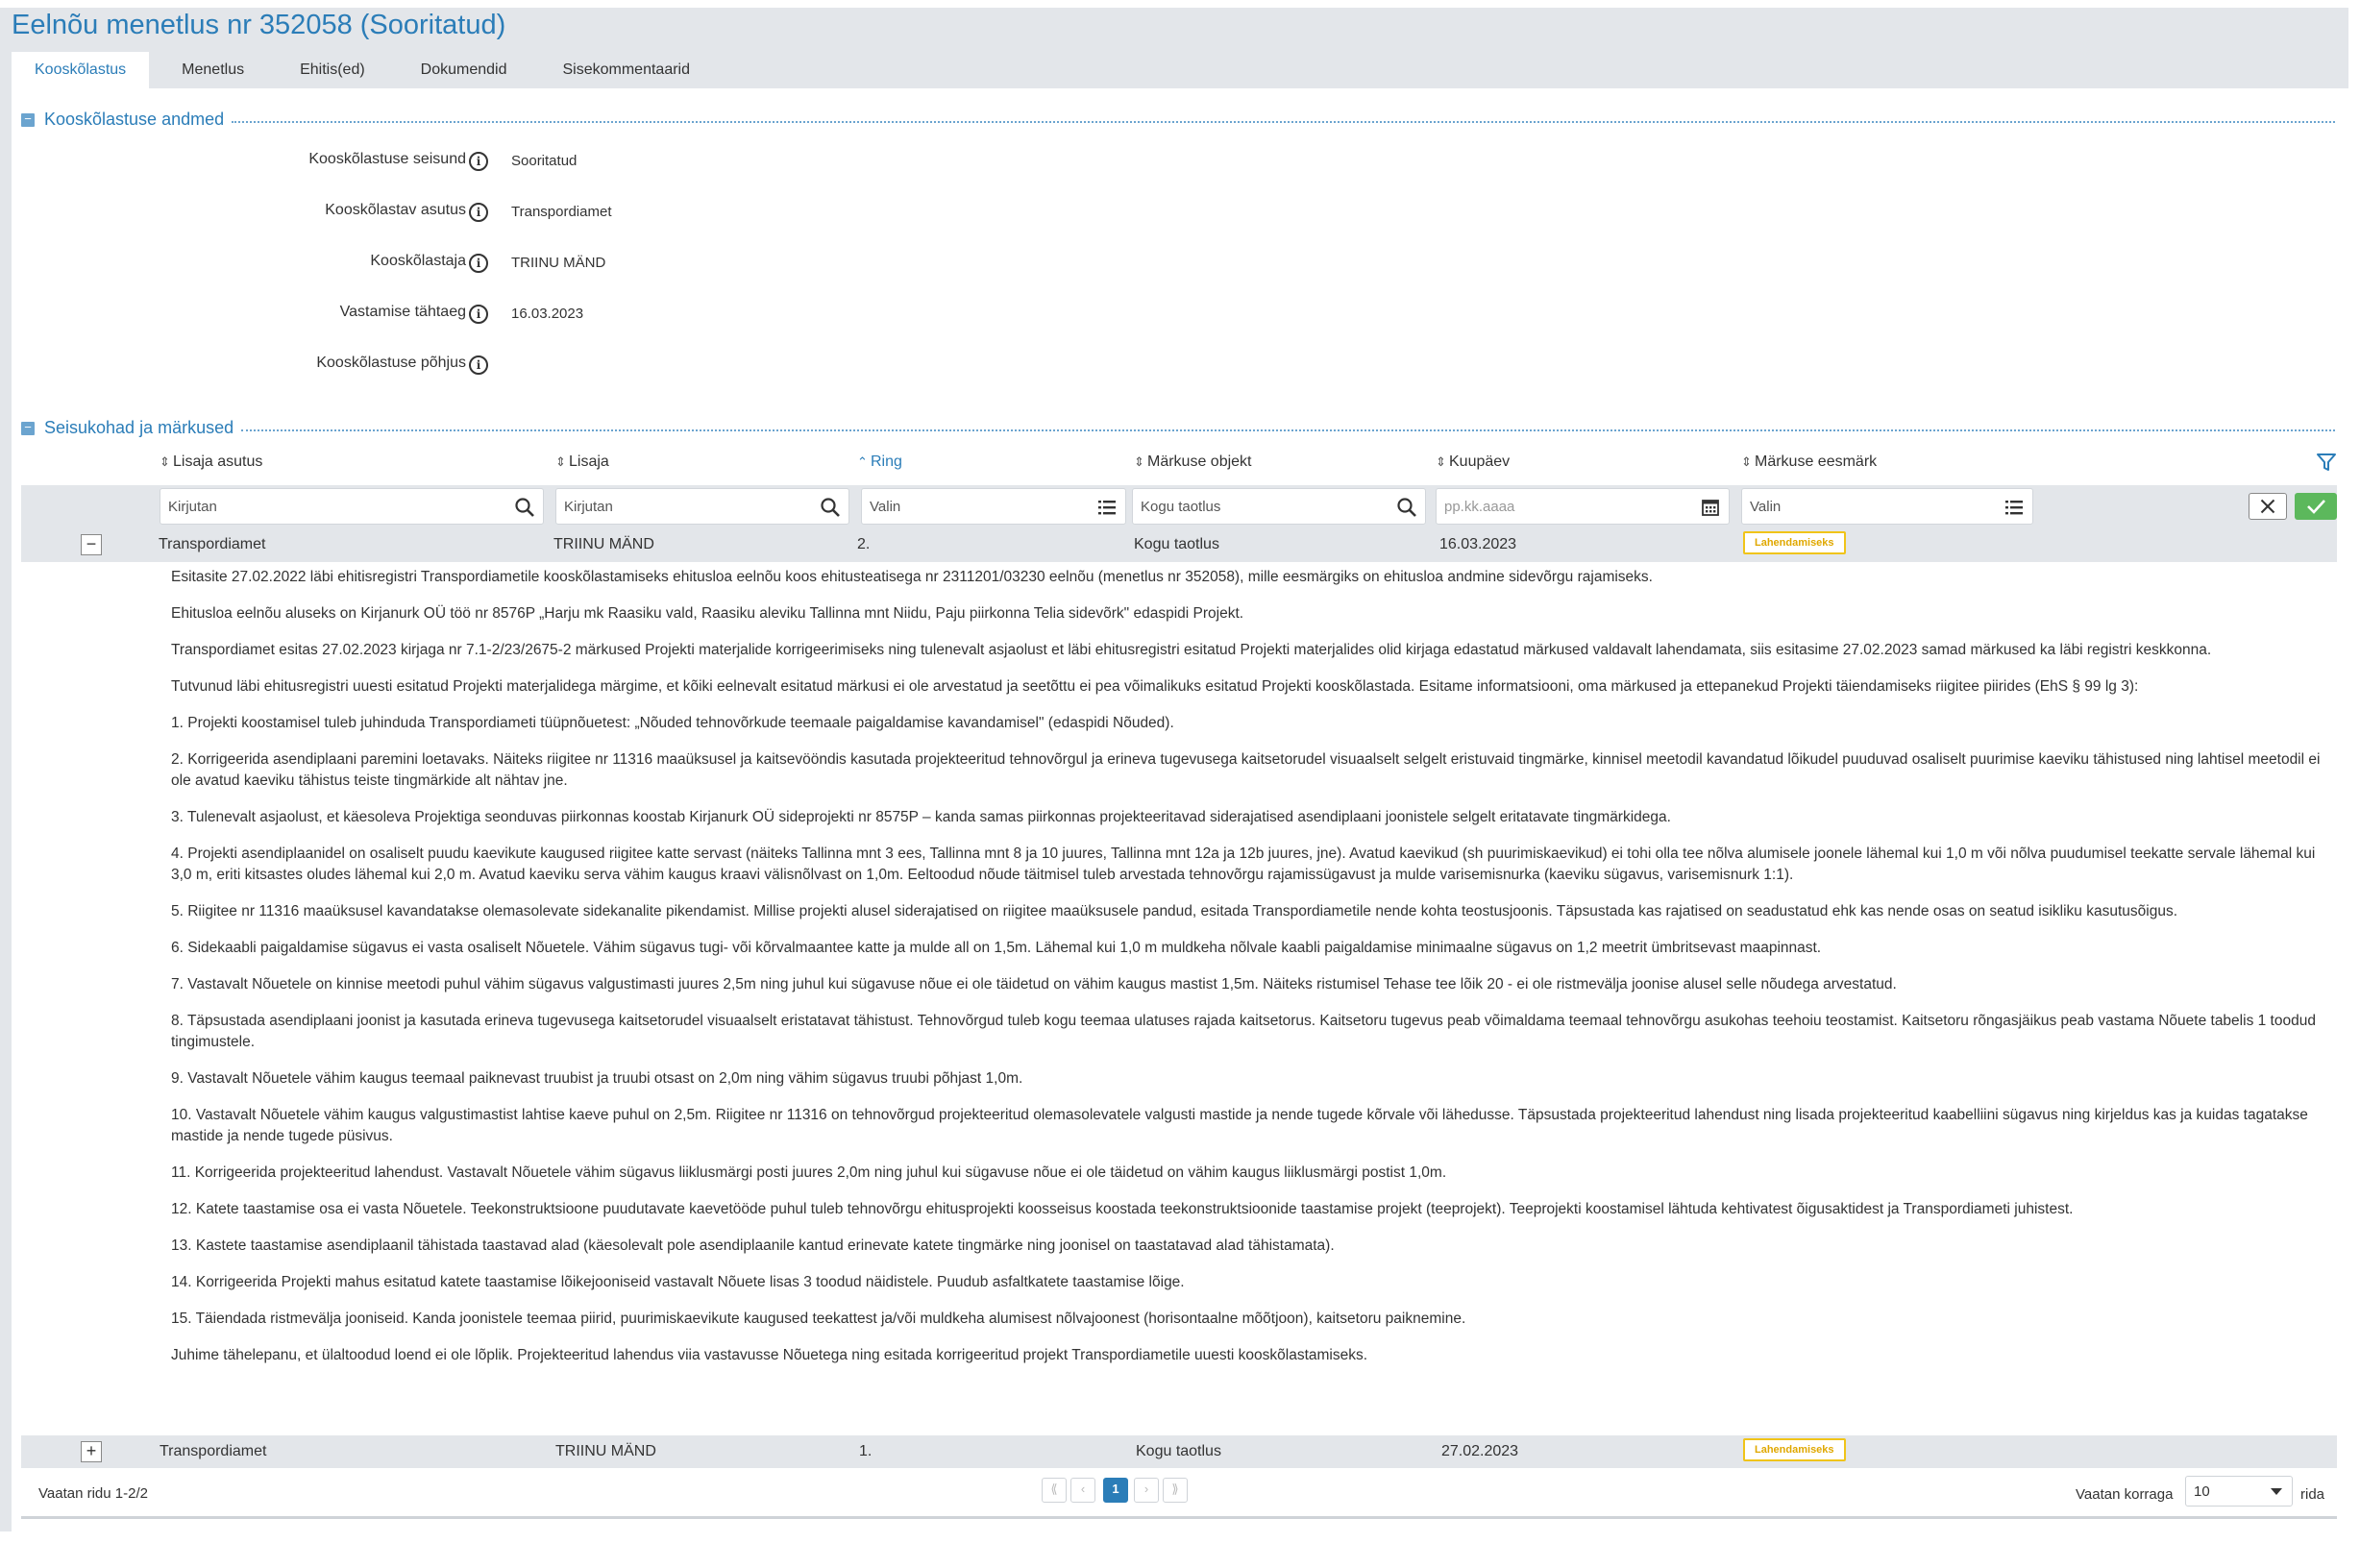 Image resolution: width=2360 pixels, height=1568 pixels. Describe the element at coordinates (211, 462) in the screenshot. I see `column-header-lisaja-asutus: ⇕ Lisaja asutus` at that location.